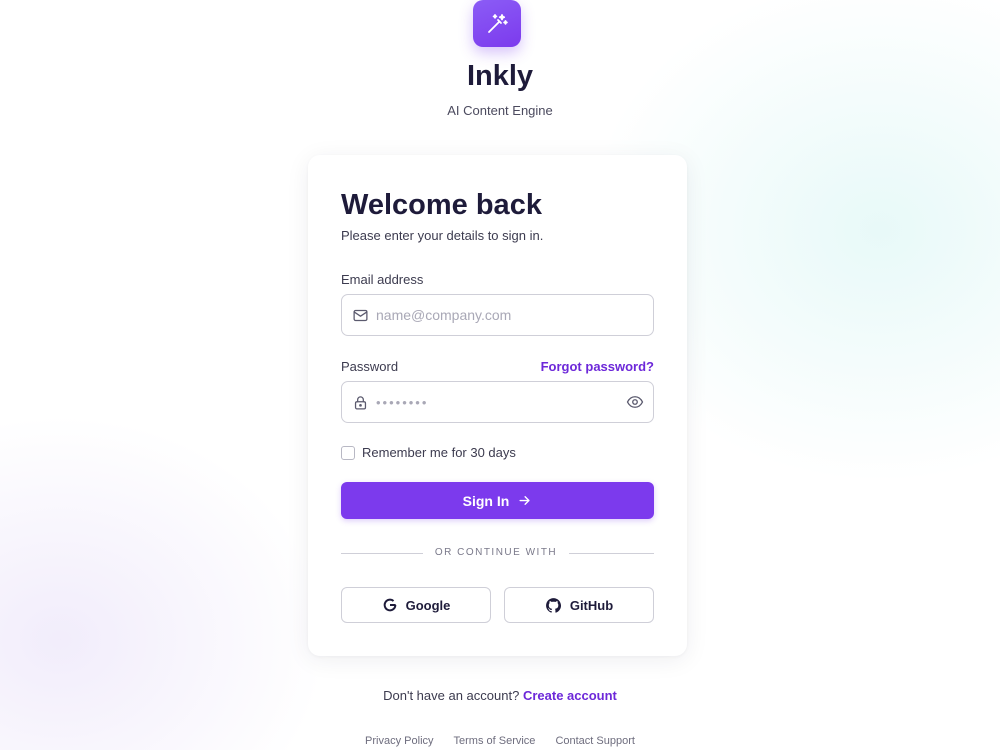 This screenshot has width=1000, height=750. I want to click on google-icon, so click(389, 605).